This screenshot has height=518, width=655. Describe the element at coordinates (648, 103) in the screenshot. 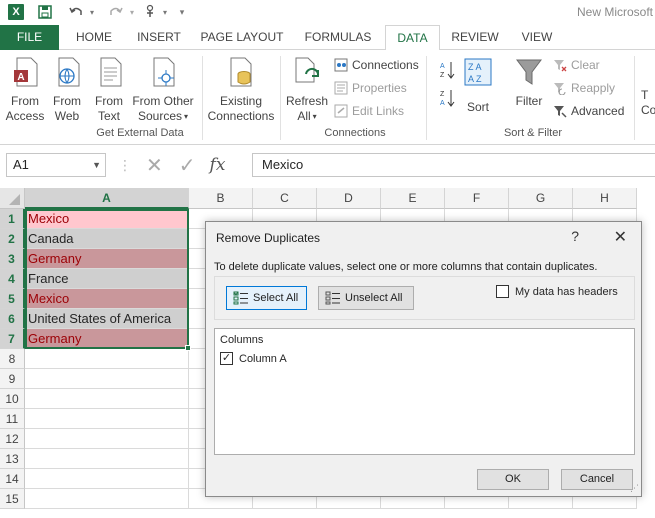

I see `text-to-columns-button: T Co` at that location.